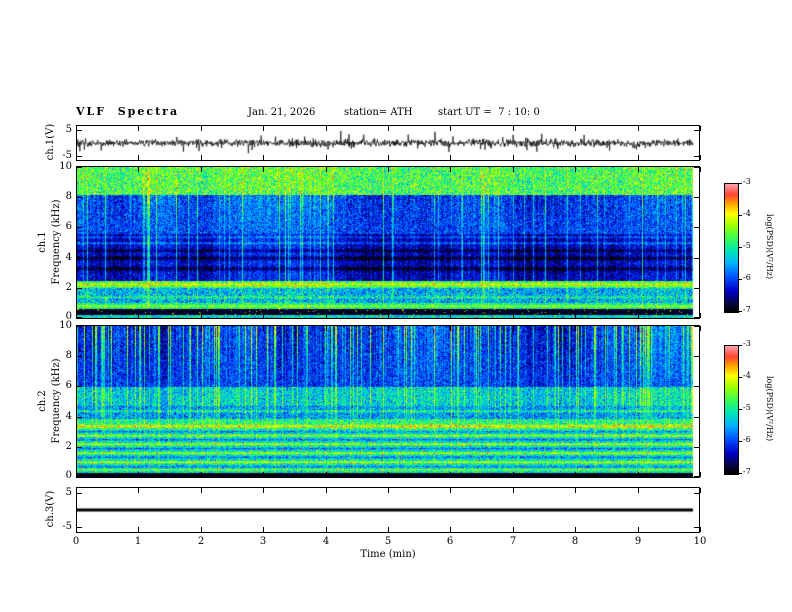  I want to click on y-tick-label: 5, so click(68, 129).